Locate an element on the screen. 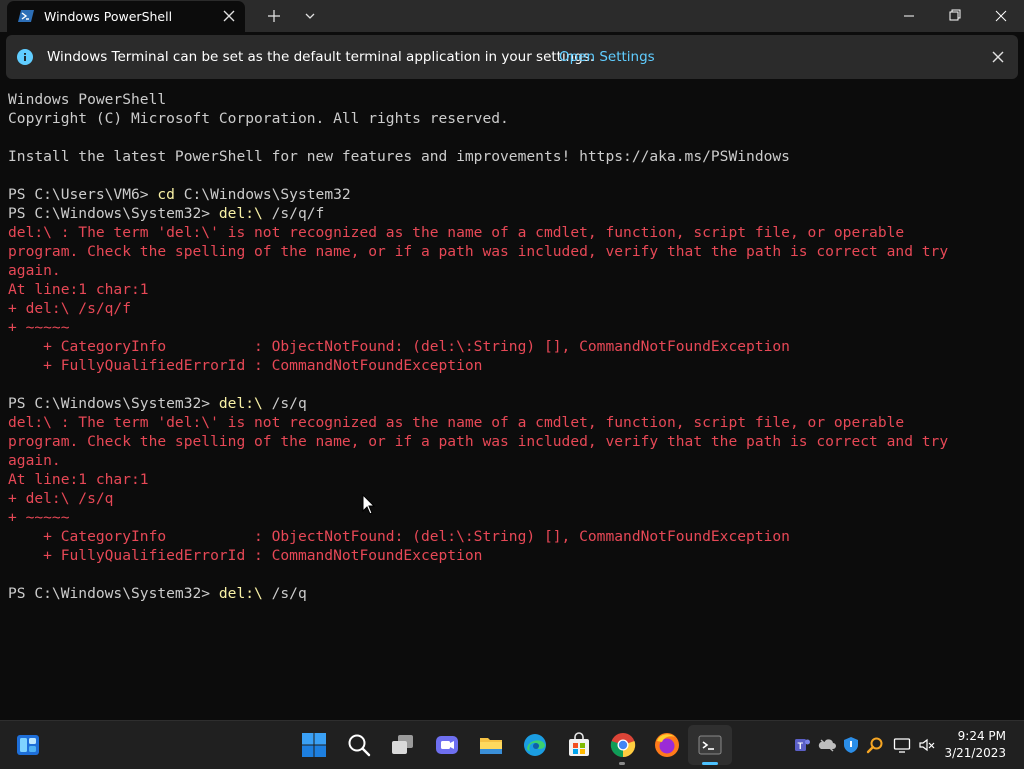 The width and height of the screenshot is (1024, 769). teams-chat-icon is located at coordinates (447, 745).